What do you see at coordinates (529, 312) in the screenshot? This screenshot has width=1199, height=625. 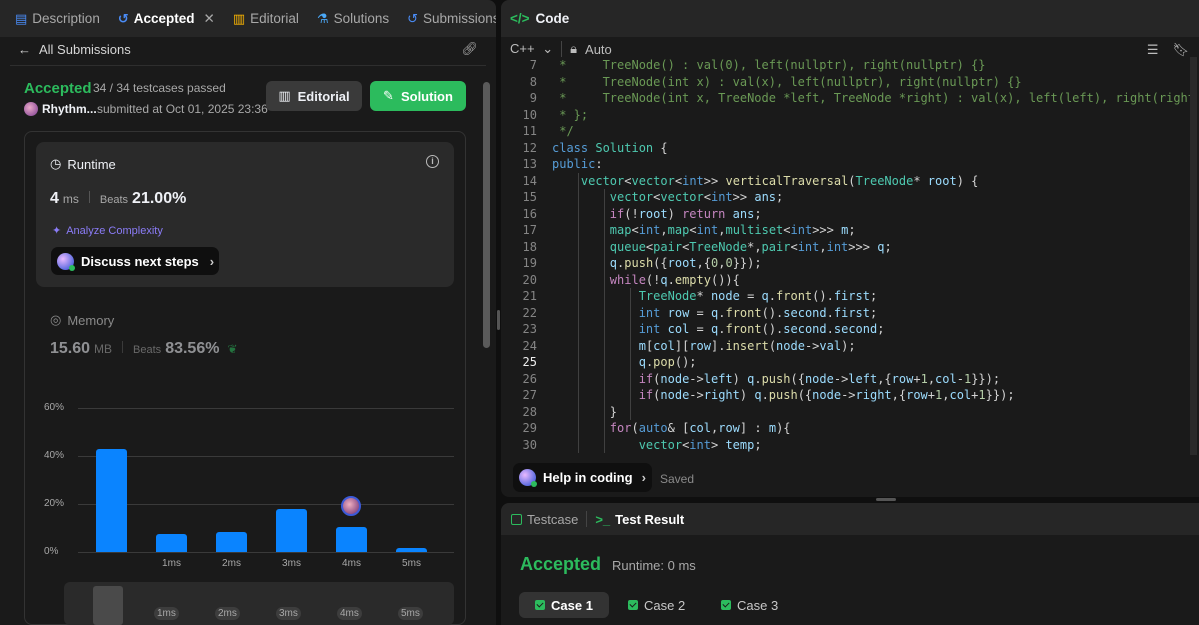 I see `line-number: 22` at bounding box center [529, 312].